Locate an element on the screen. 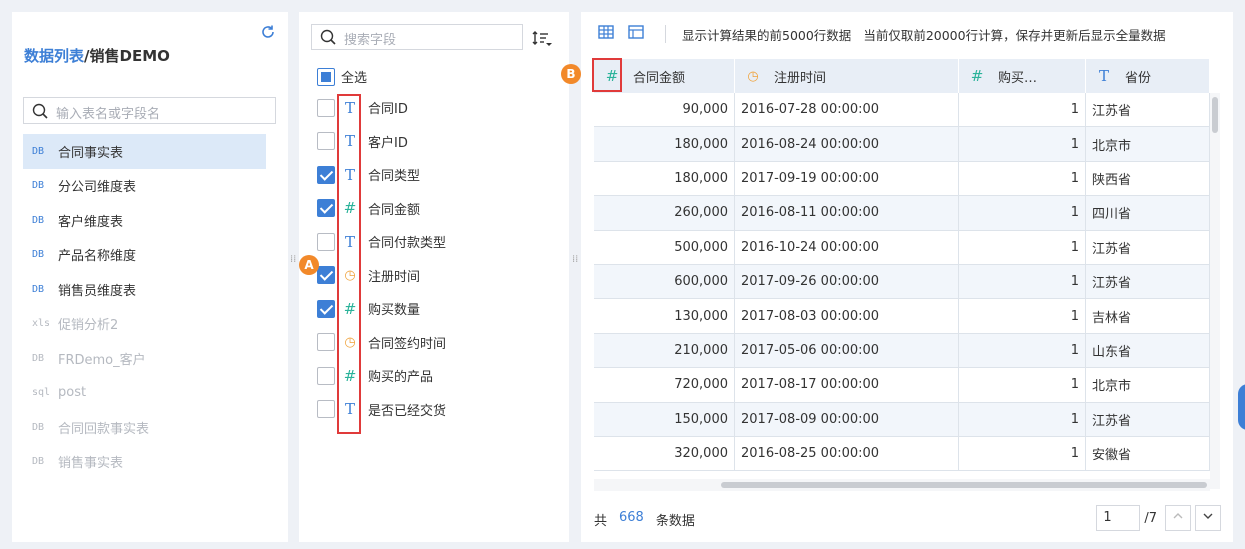 Image resolution: width=1245 pixels, height=549 pixels. table-cell: 山东省 is located at coordinates (1148, 350).